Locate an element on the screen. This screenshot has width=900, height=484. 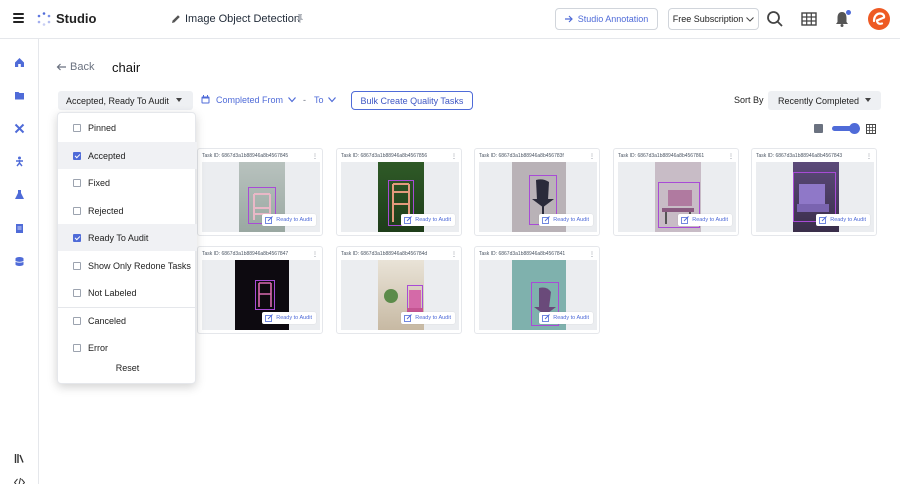
caret-down-icon is located at coordinates (868, 100).